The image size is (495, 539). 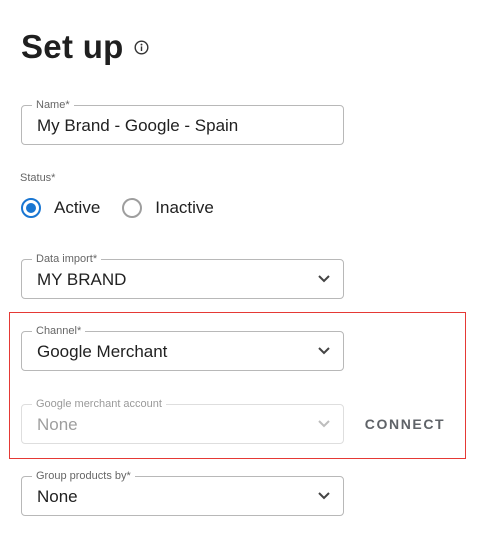 I want to click on name-field: Name* My Brand - Google - Spain, so click(x=182, y=121).